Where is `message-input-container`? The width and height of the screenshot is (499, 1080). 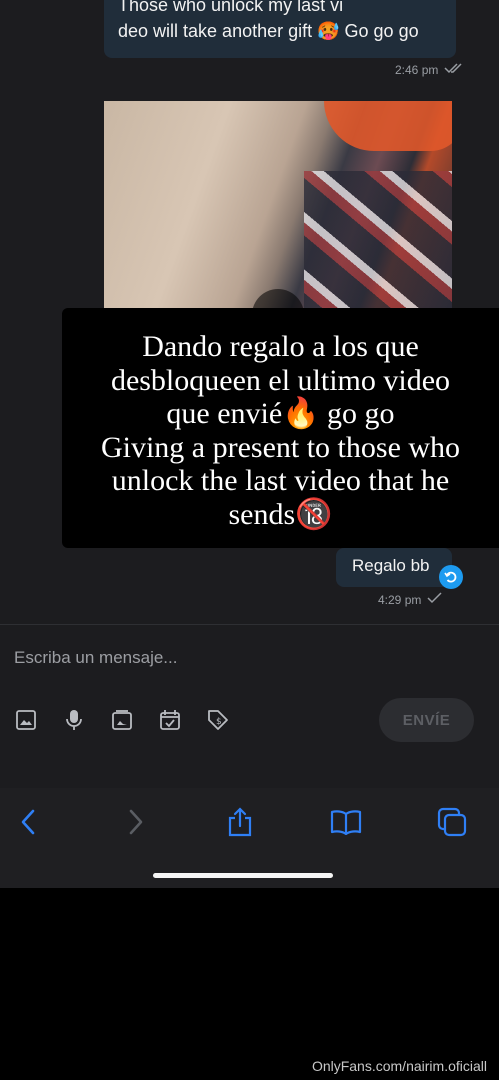
message-input-container is located at coordinates (249, 658).